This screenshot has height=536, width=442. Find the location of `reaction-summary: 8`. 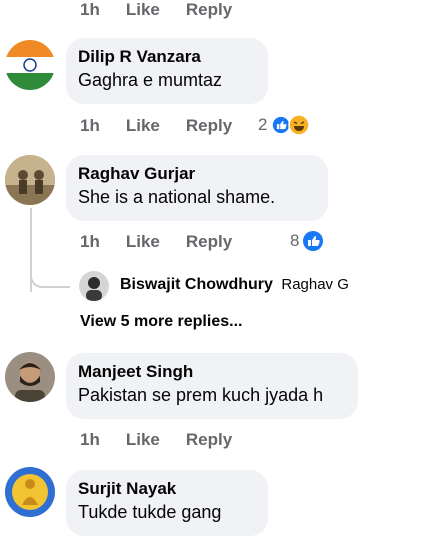

reaction-summary: 8 is located at coordinates (307, 241).